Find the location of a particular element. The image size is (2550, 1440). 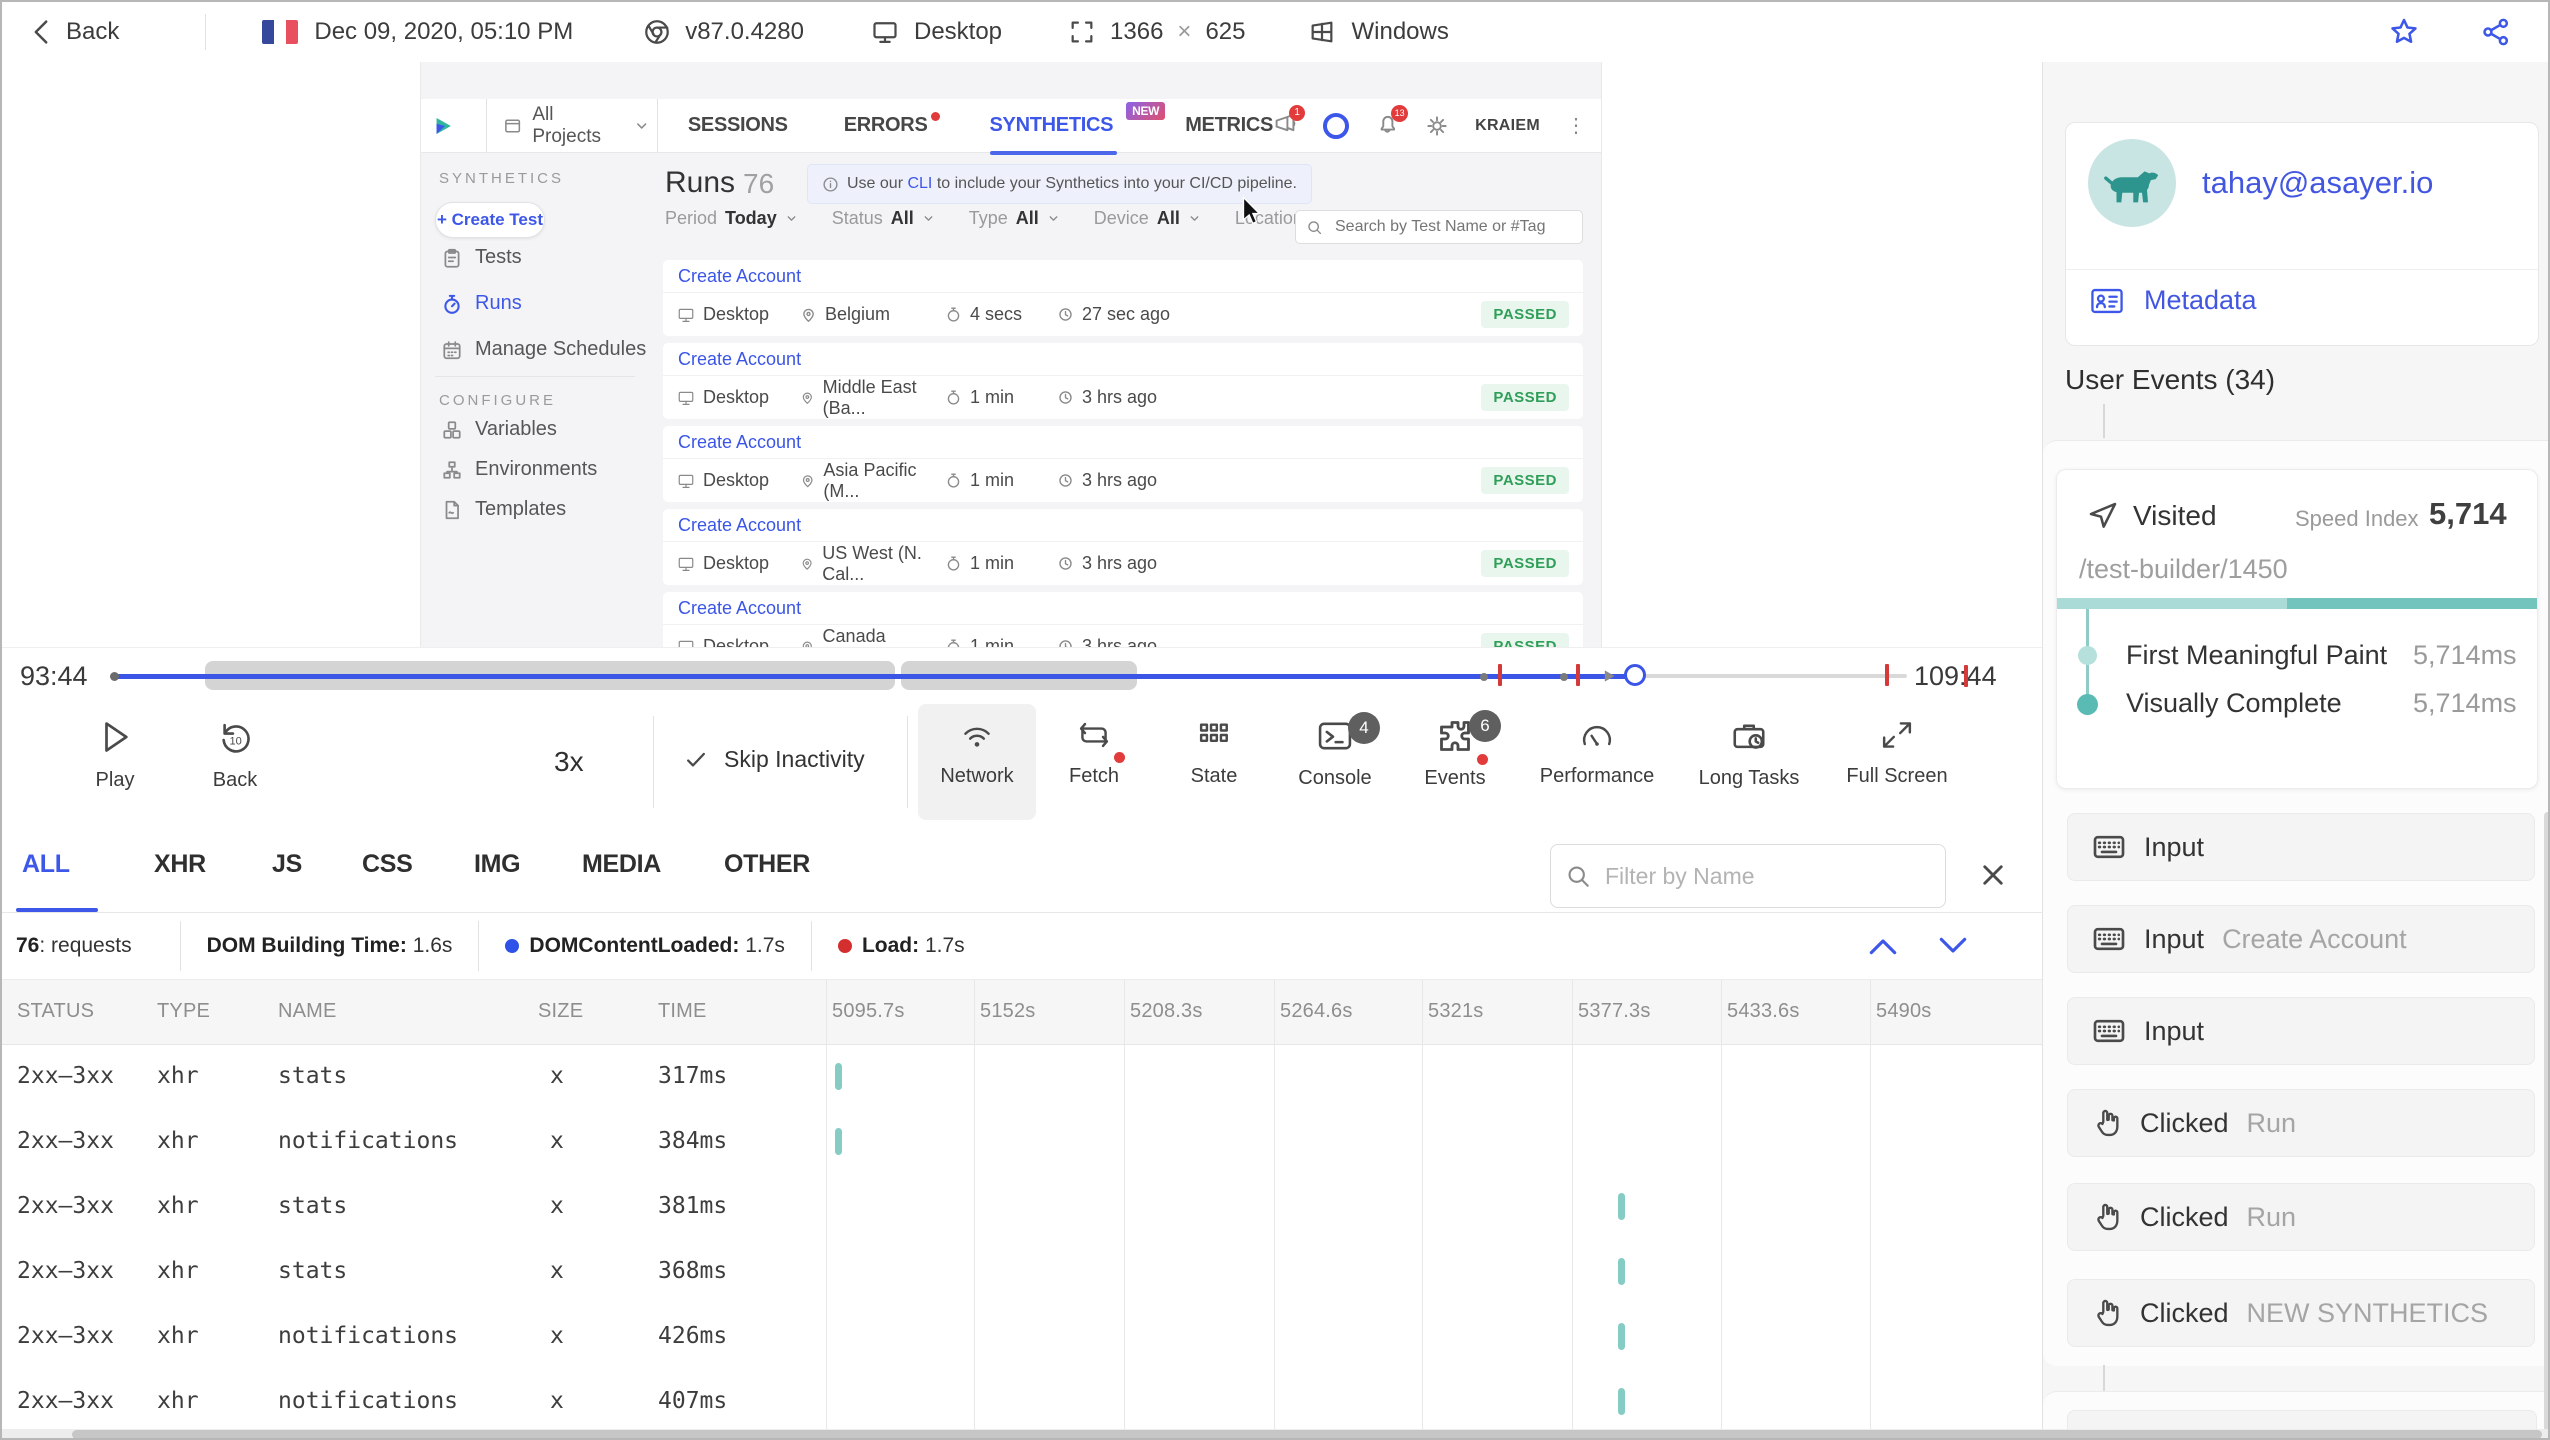

tab-synthetics: SYNTHETICS NEW is located at coordinates (1077, 128).